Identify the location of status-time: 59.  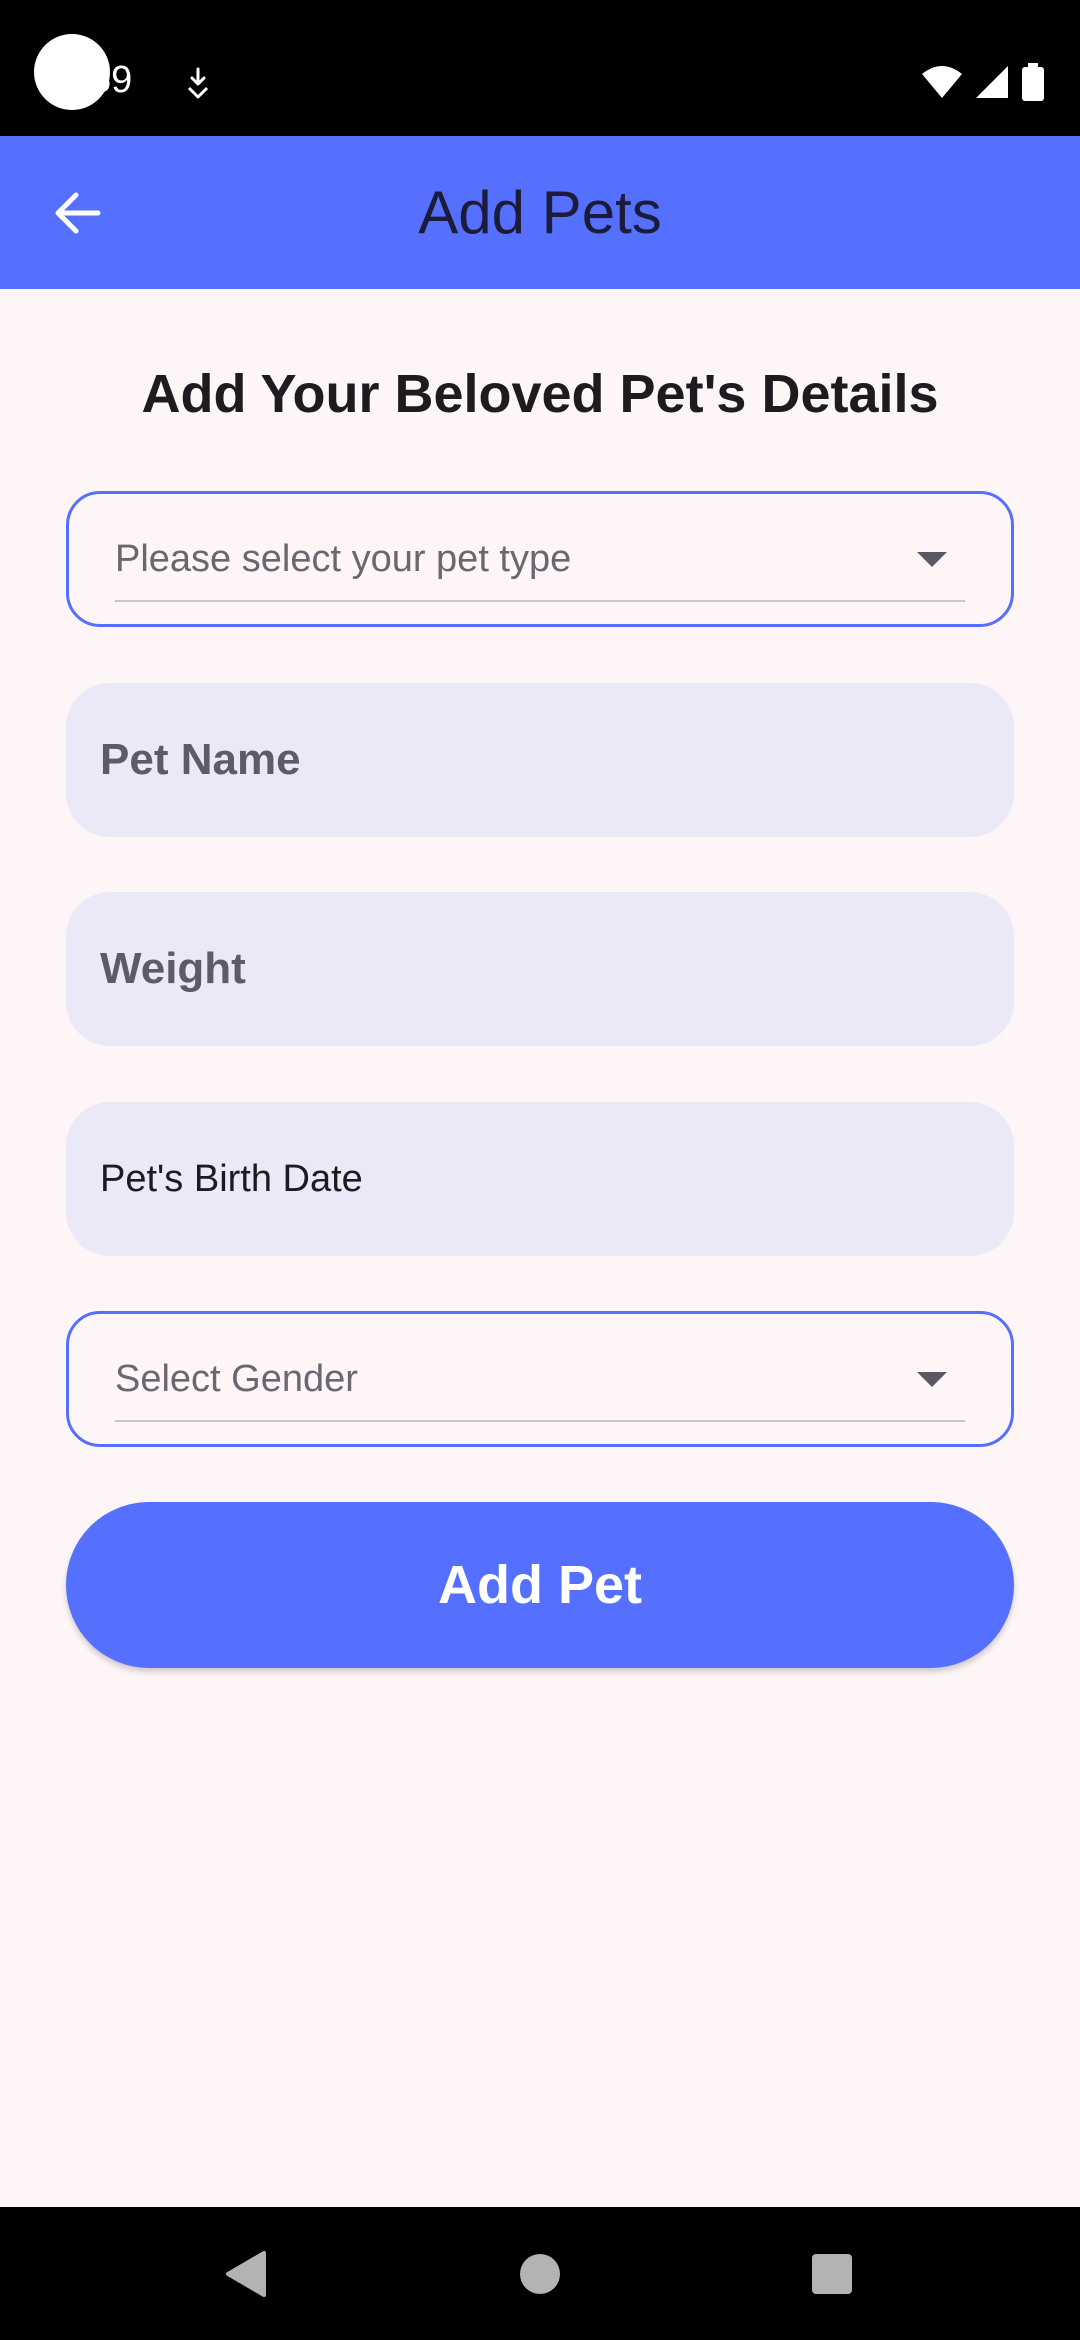
(111, 80).